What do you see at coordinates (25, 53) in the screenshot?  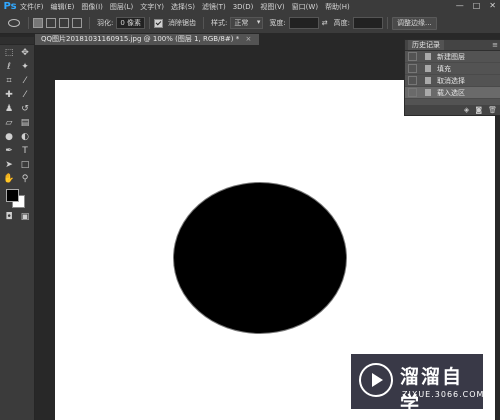 I see `move-icon: ✥` at bounding box center [25, 53].